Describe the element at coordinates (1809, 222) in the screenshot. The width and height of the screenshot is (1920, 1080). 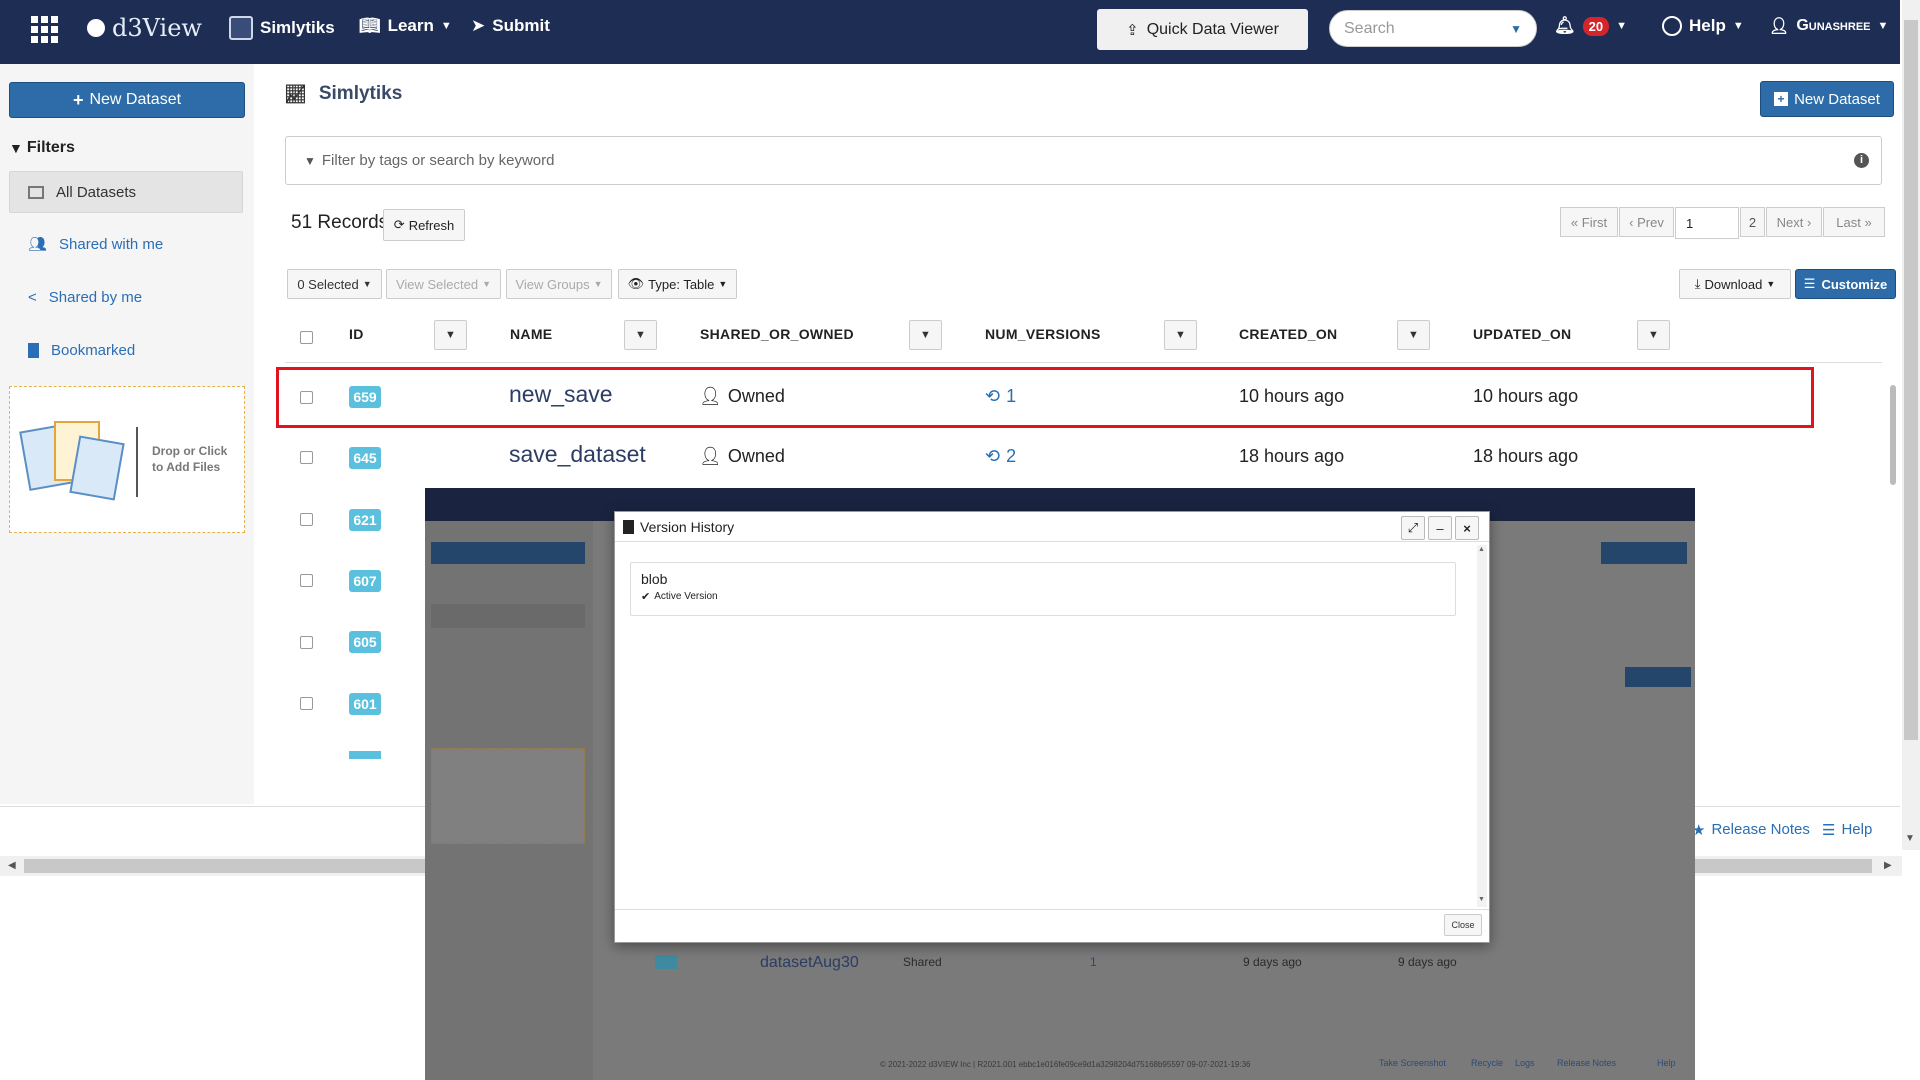
I see `chevron-right-icon: ›` at that location.